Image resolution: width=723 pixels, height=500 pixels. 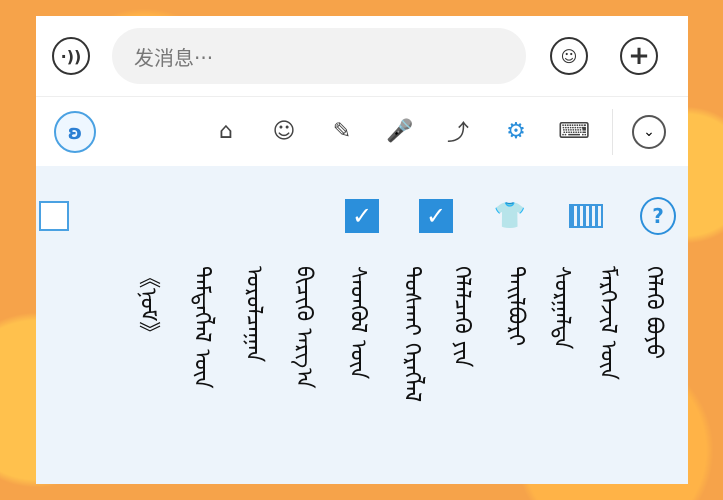 What do you see at coordinates (571, 371) in the screenshot?
I see `mongolian-line-3: ᠰᠤᠷᠭᠠᠯᠲᠠ` at bounding box center [571, 371].